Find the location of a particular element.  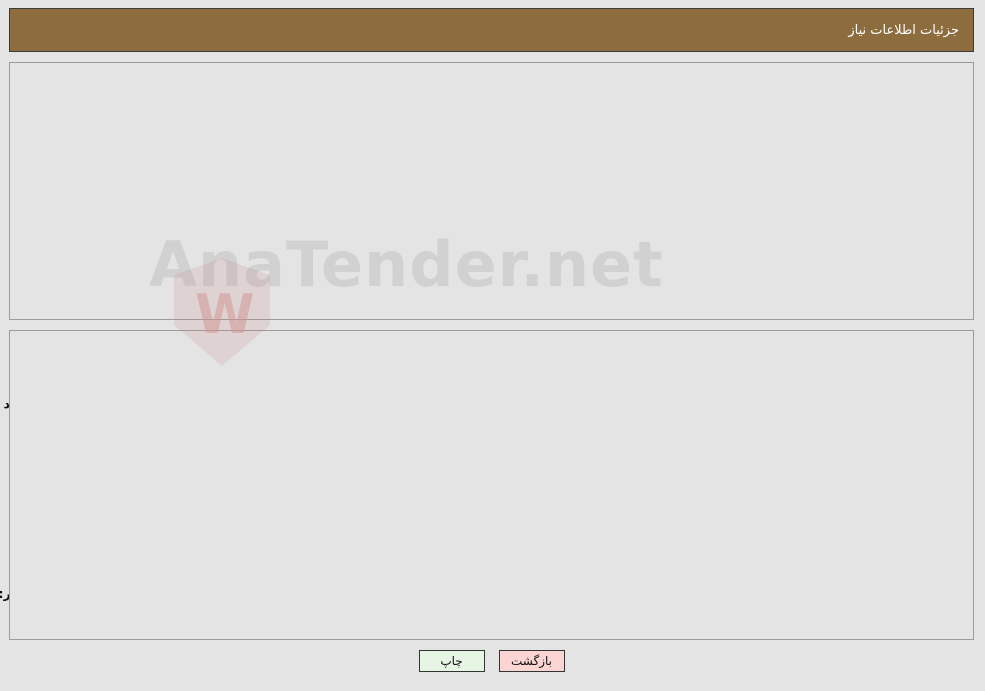

back-button: بازگشت is located at coordinates (532, 661).